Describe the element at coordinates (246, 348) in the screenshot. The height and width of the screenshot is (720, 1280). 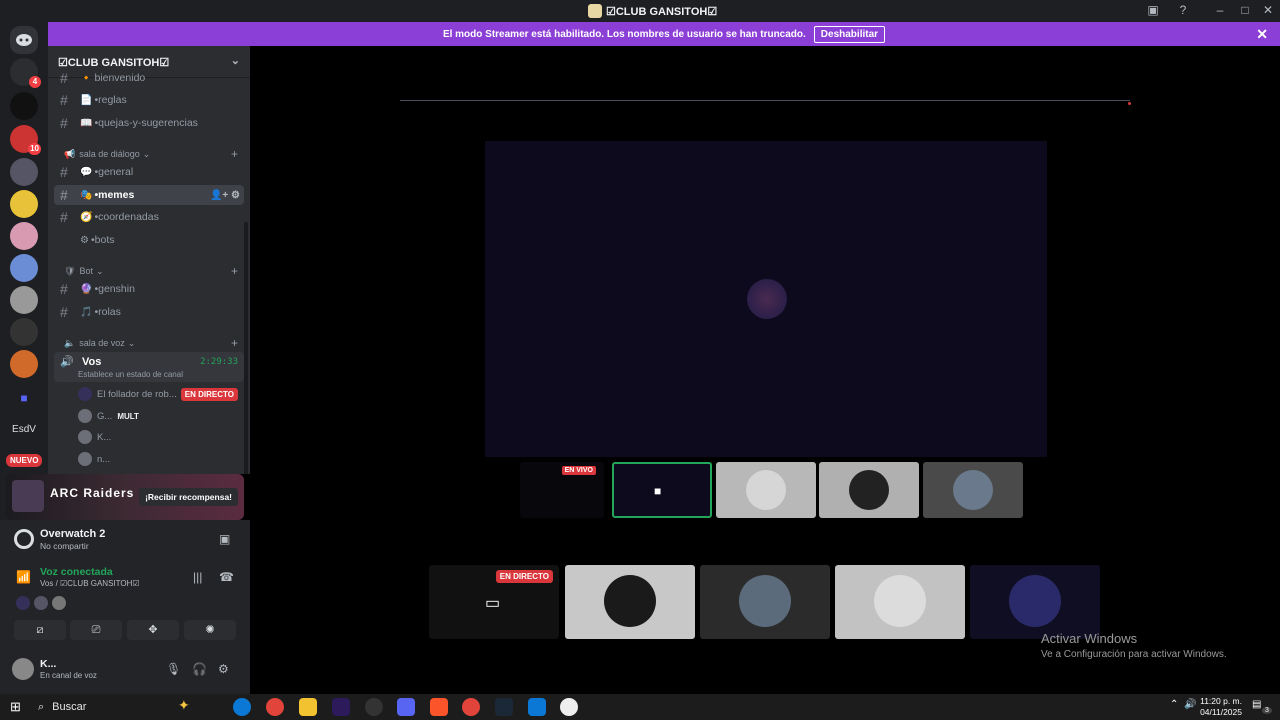
I see `channel-scrollbar` at that location.